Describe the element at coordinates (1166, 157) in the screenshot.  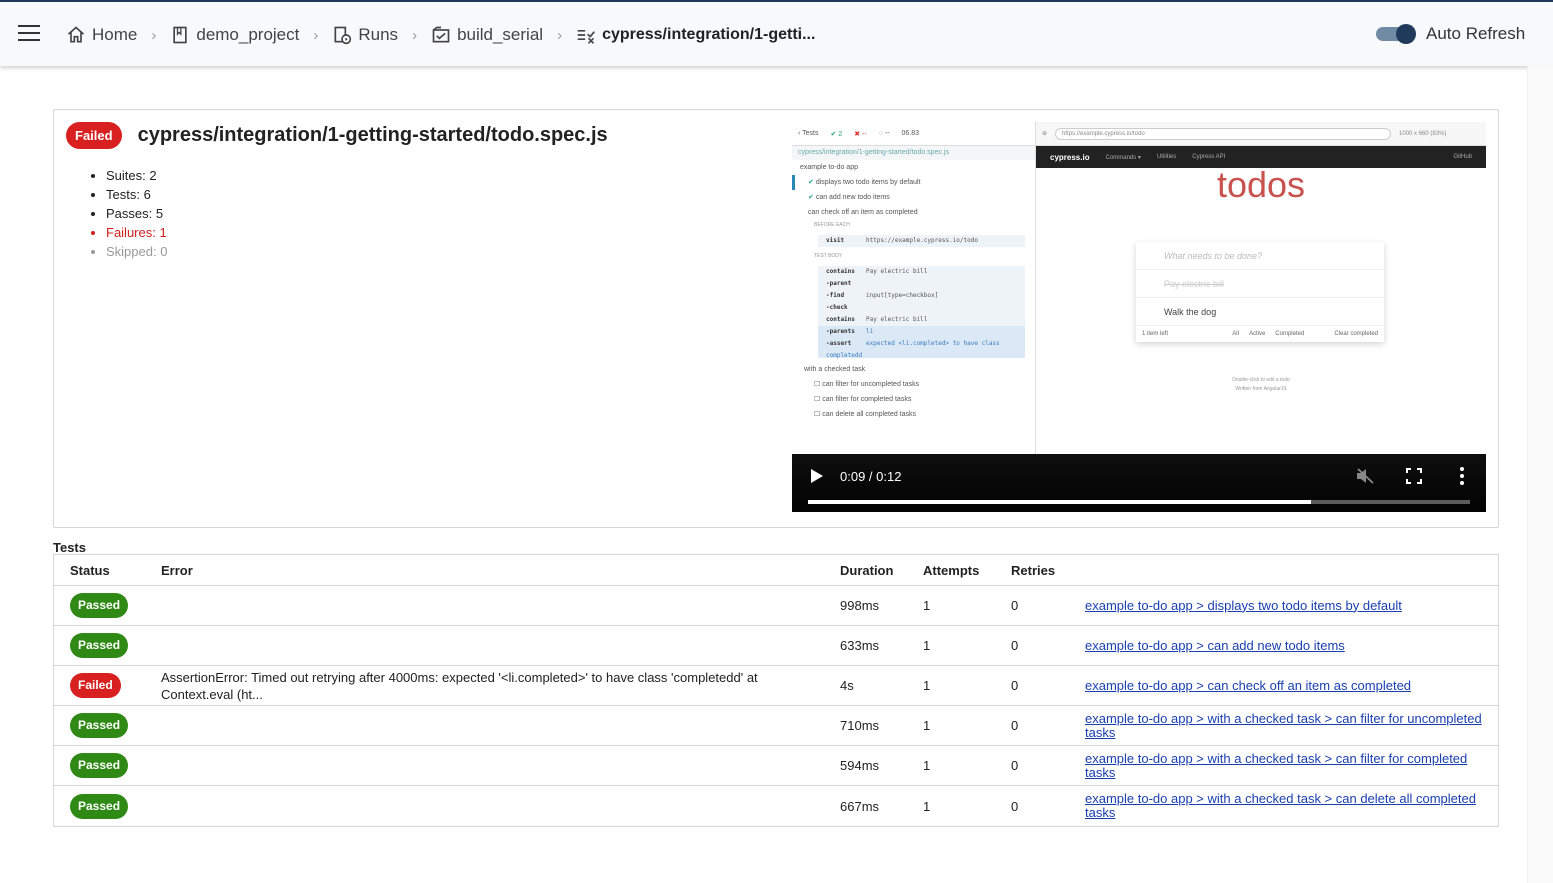
I see `aut-nav-item: Utilities` at that location.